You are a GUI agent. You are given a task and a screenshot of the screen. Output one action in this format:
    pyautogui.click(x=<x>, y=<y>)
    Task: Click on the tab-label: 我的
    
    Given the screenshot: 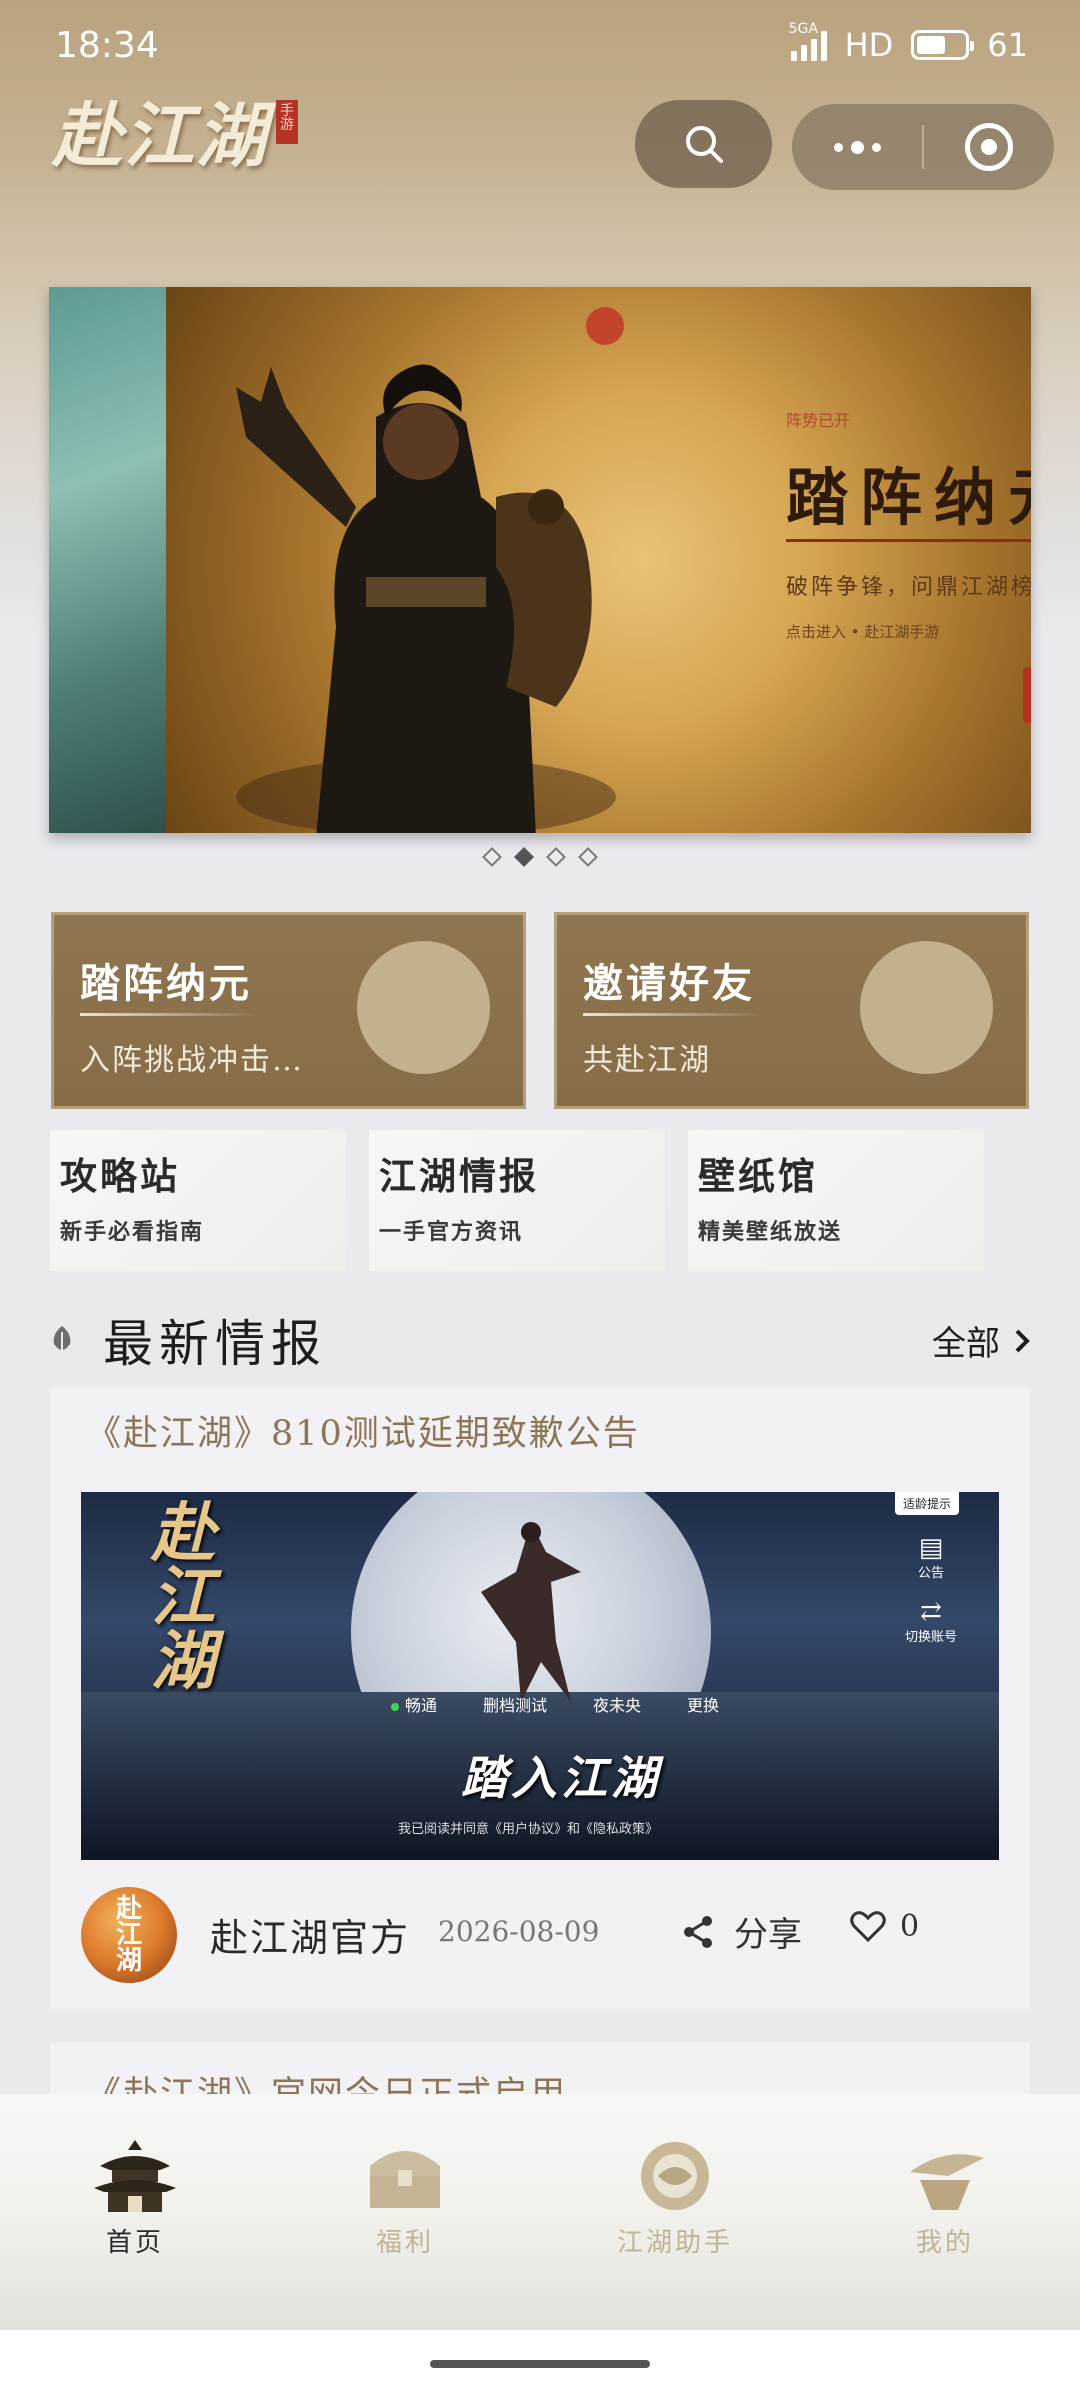 What is the action you would take?
    pyautogui.click(x=944, y=2243)
    